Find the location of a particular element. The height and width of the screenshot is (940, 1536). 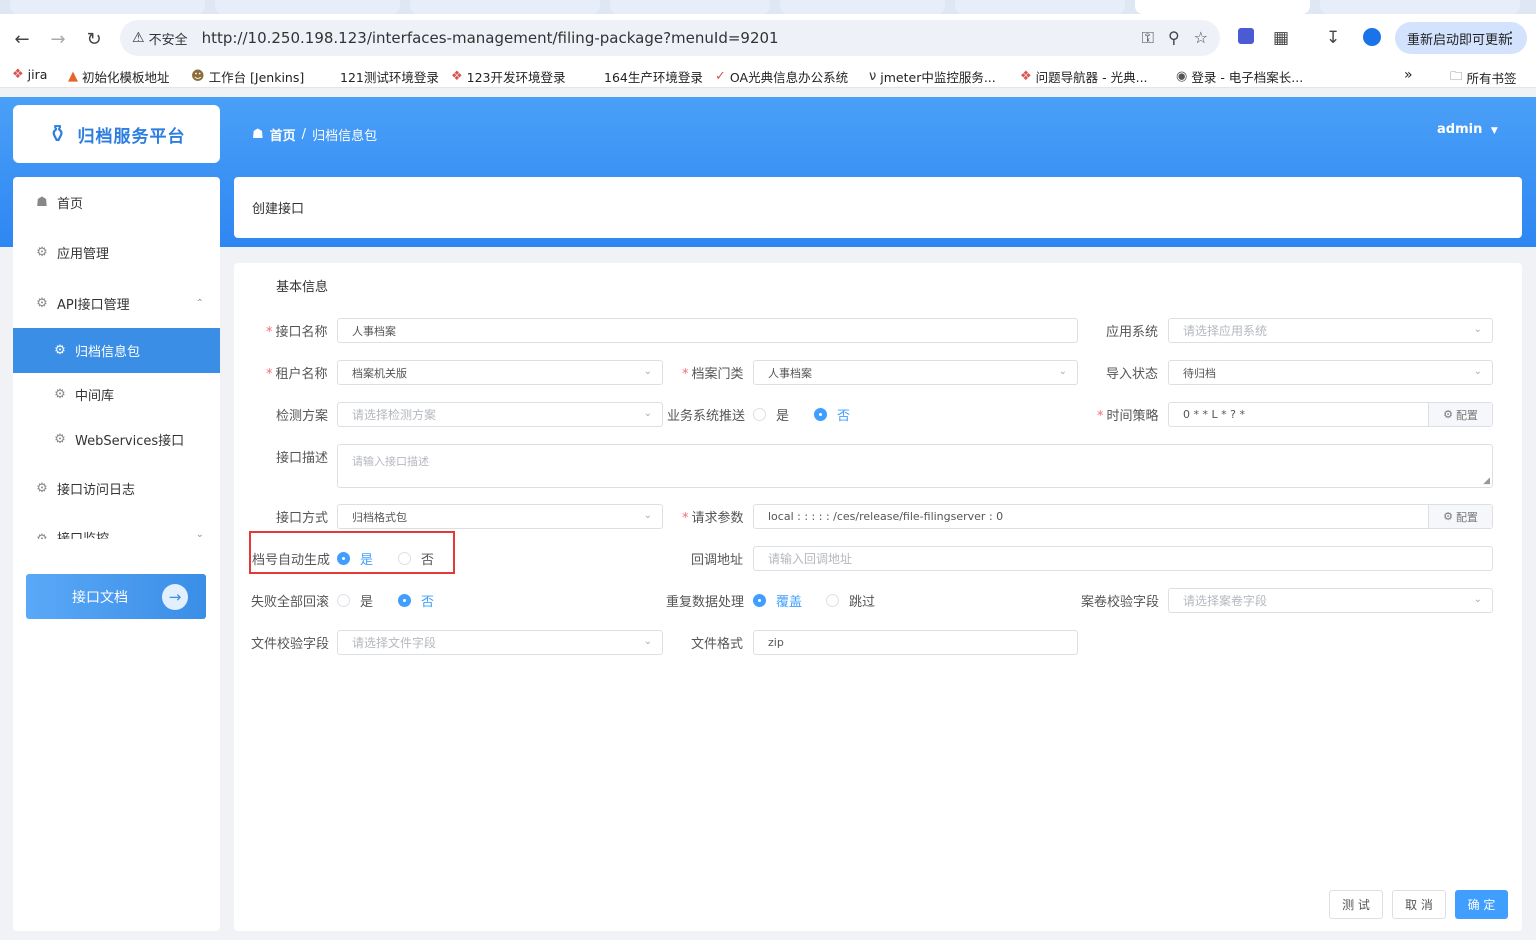

sidebar-item-middle-db: ⚙ 中间库 is located at coordinates (116, 394).